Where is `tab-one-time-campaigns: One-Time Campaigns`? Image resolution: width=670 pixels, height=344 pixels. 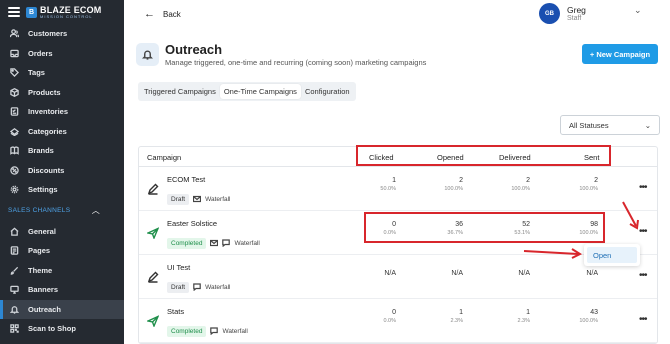
tab-one-time-campaigns: One-Time Campaigns is located at coordinates (260, 91).